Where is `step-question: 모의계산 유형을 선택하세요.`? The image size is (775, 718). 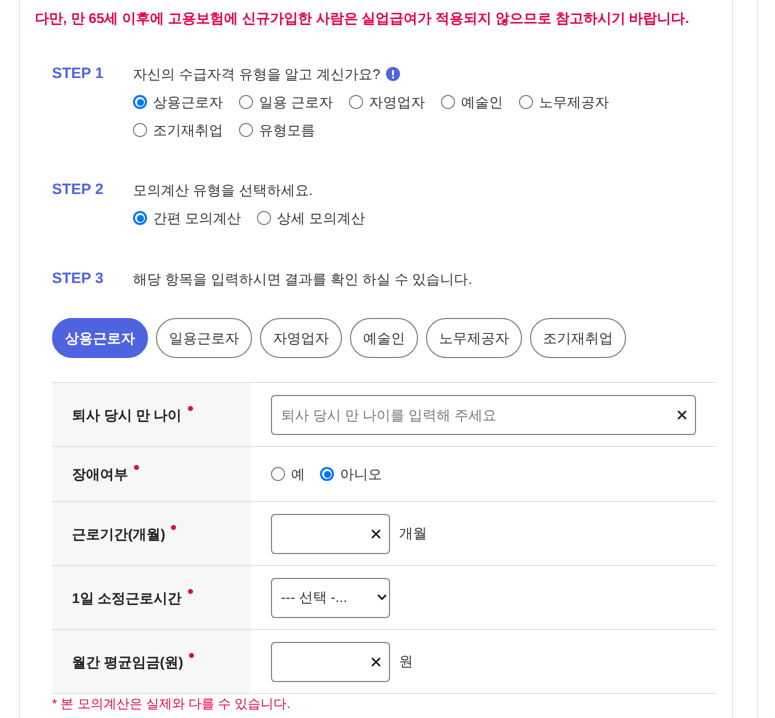
step-question: 모의계산 유형을 선택하세요. is located at coordinates (223, 190).